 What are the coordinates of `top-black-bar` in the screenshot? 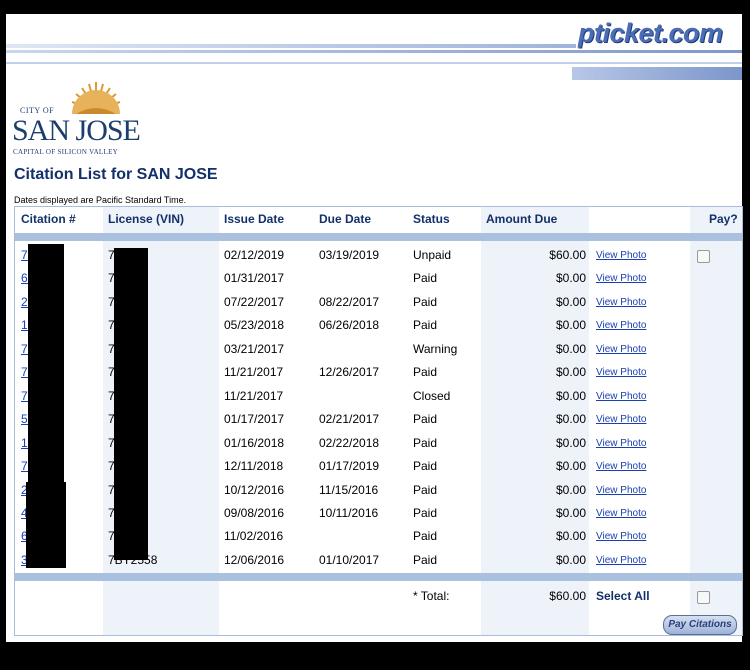 It's located at (375, 7).